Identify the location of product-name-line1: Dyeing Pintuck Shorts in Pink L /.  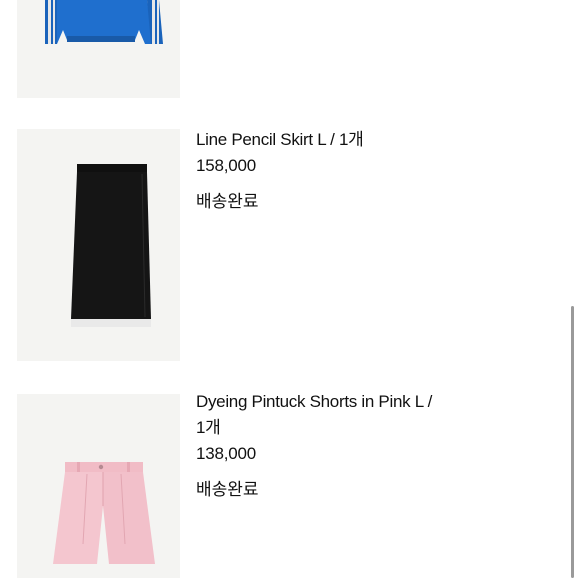
(346, 402).